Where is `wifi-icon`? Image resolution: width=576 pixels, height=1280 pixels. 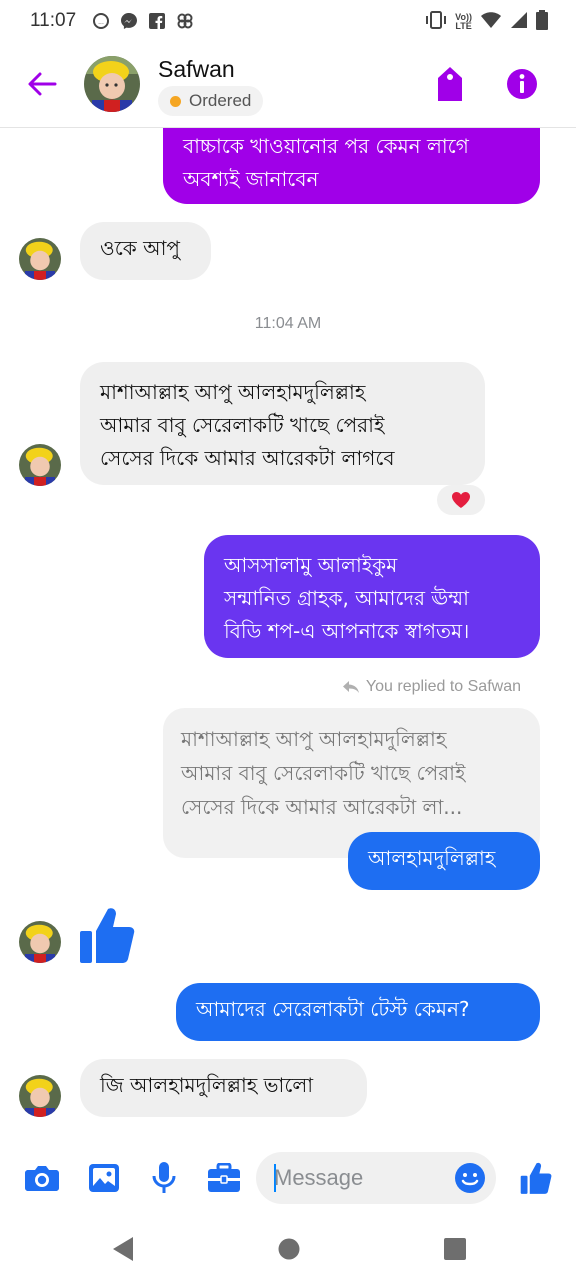
wifi-icon is located at coordinates (491, 22).